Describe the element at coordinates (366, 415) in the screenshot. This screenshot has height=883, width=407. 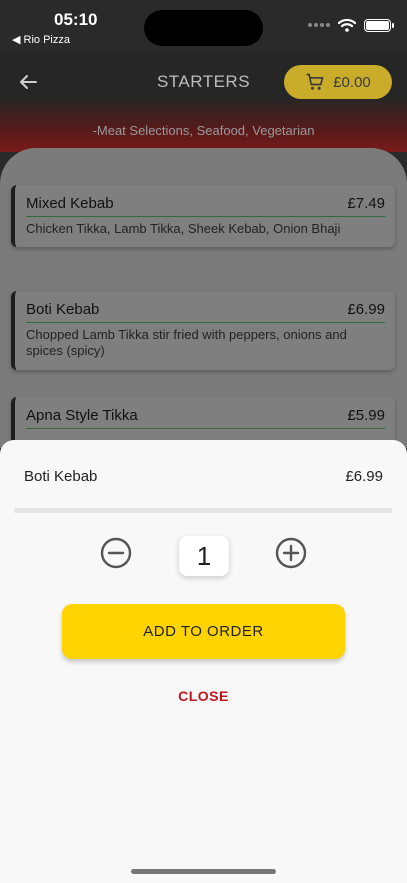
I see `menu-item-price: £5.99` at that location.